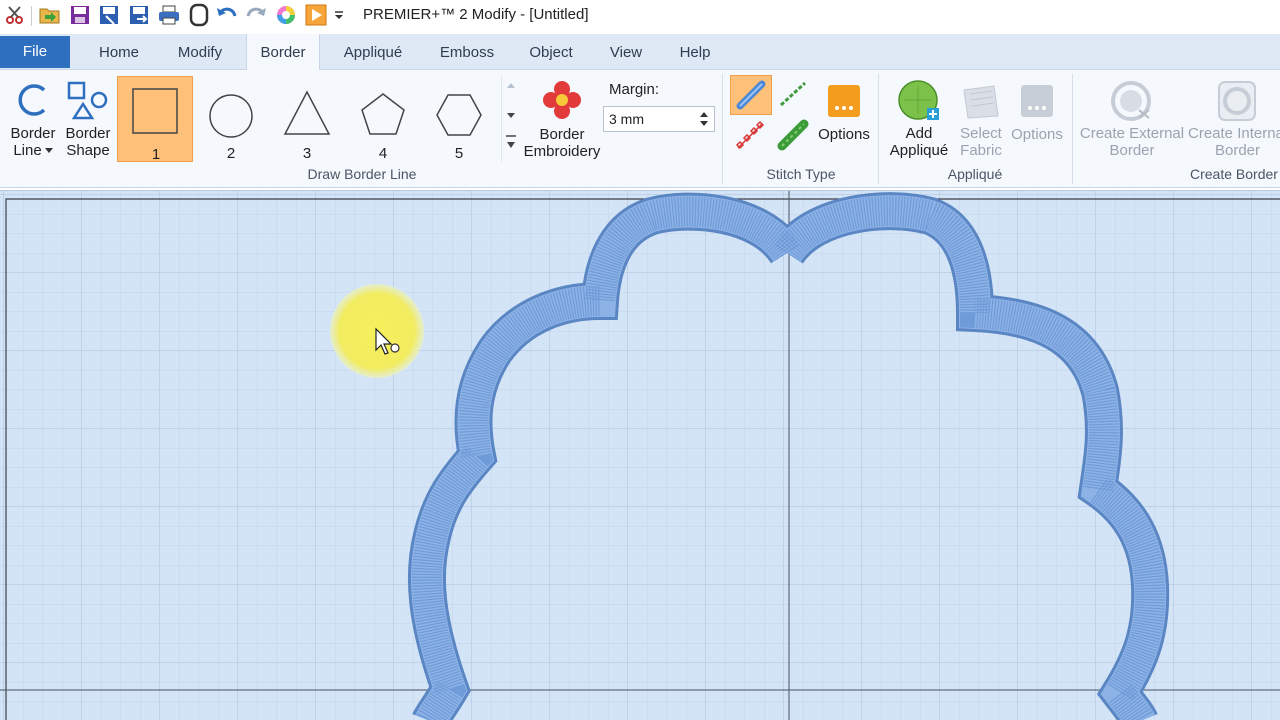 This screenshot has width=1280, height=720. I want to click on add-applique-label-1: Add, so click(919, 133).